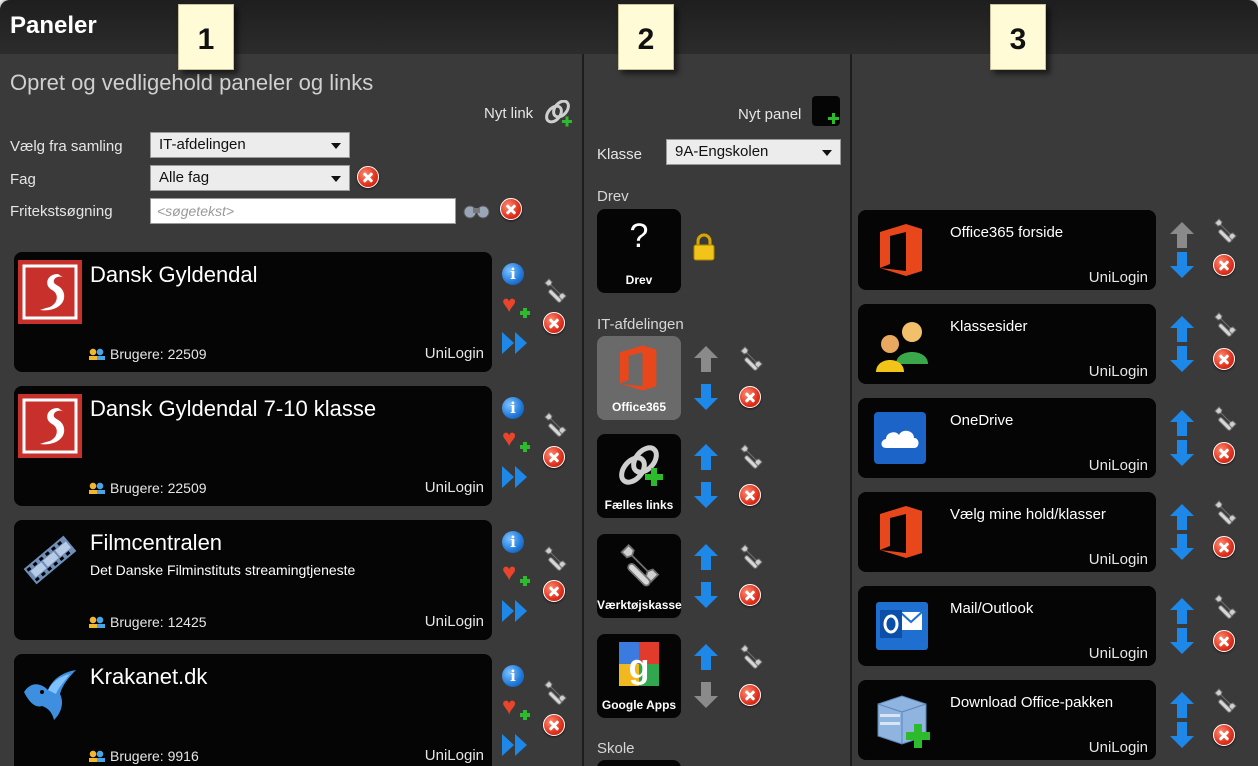 The image size is (1258, 766). What do you see at coordinates (639, 763) in the screenshot?
I see `panel-tile-partial` at bounding box center [639, 763].